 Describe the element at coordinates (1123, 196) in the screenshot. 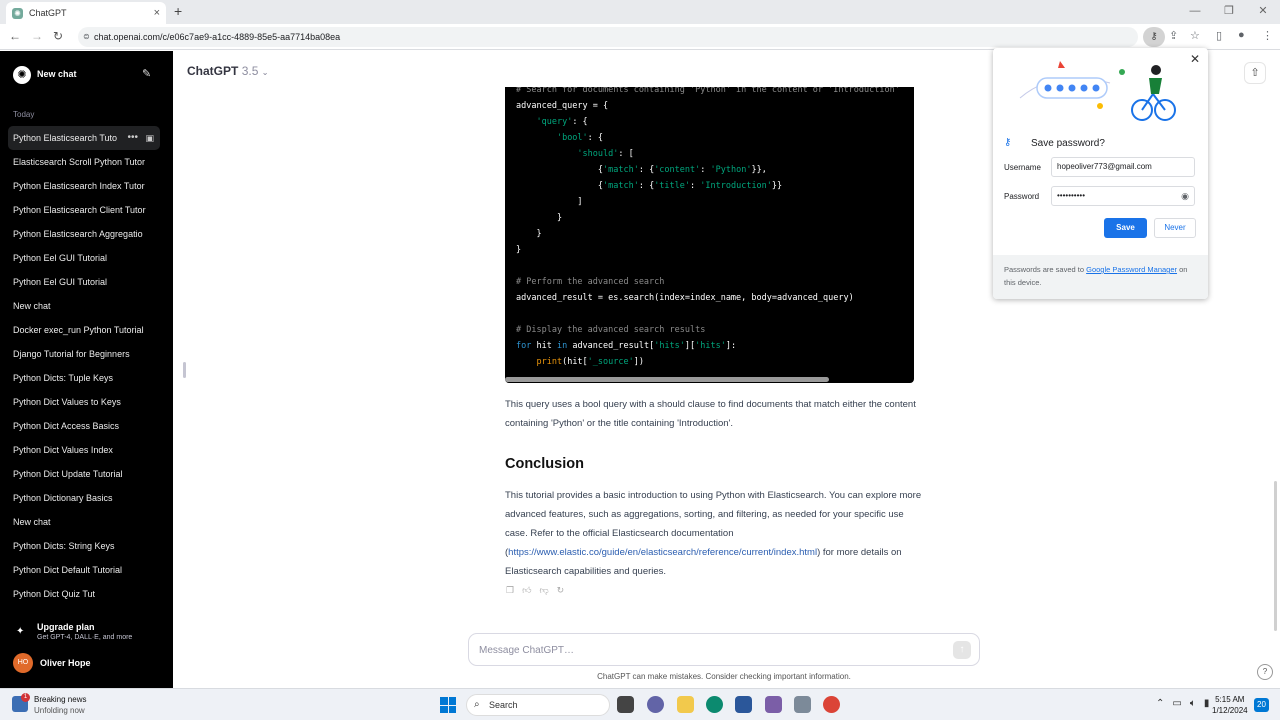

I see `password-field: •••••••••• ◉` at that location.